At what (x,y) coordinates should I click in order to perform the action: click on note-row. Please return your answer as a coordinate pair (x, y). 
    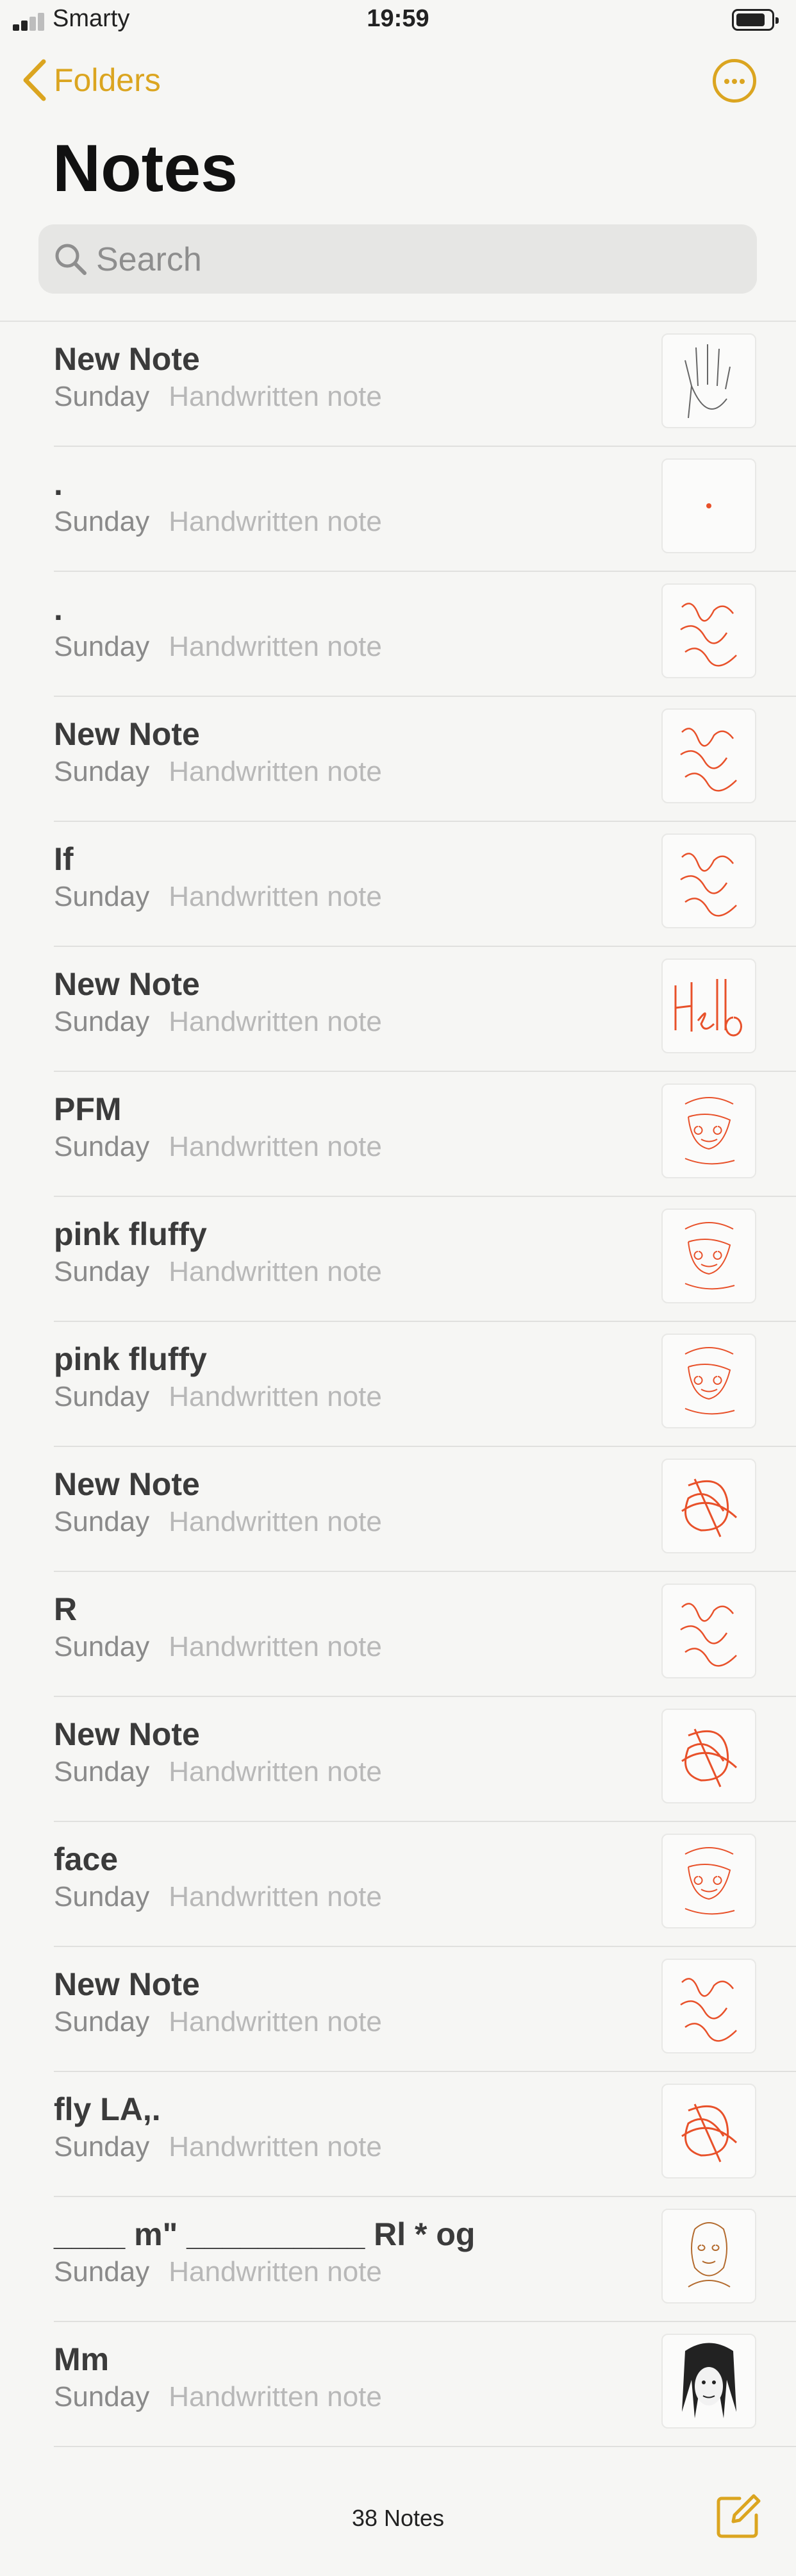
    Looking at the image, I should click on (398, 2460).